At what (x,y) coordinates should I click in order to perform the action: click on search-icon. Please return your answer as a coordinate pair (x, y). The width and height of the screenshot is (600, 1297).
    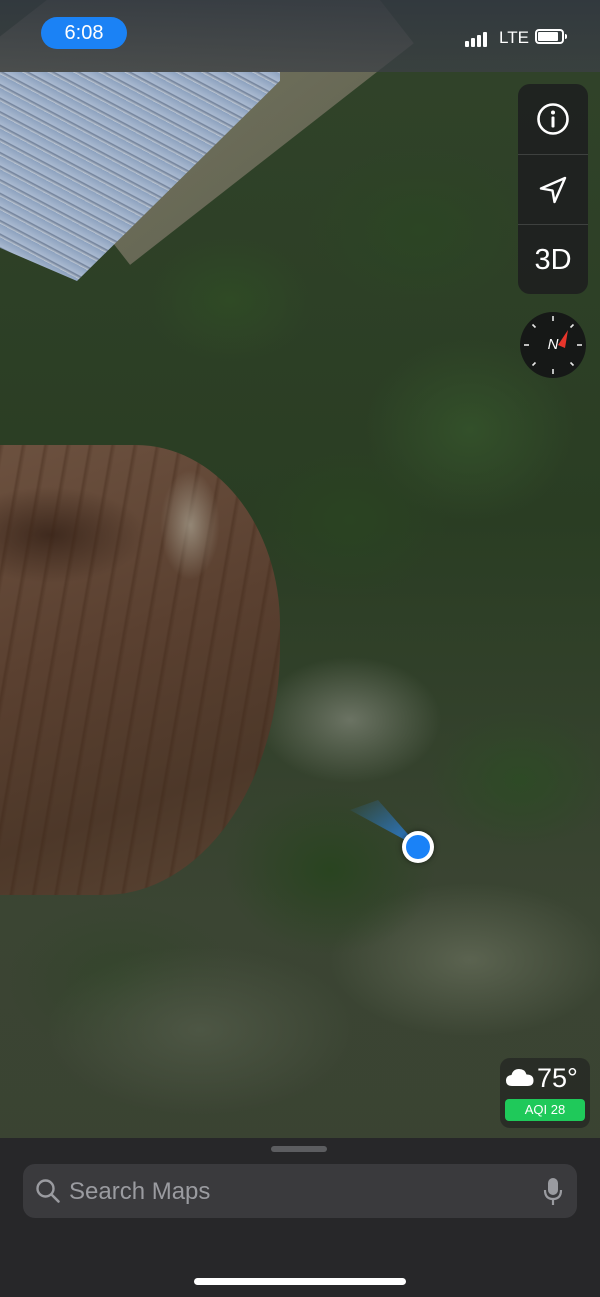
    Looking at the image, I should click on (48, 1191).